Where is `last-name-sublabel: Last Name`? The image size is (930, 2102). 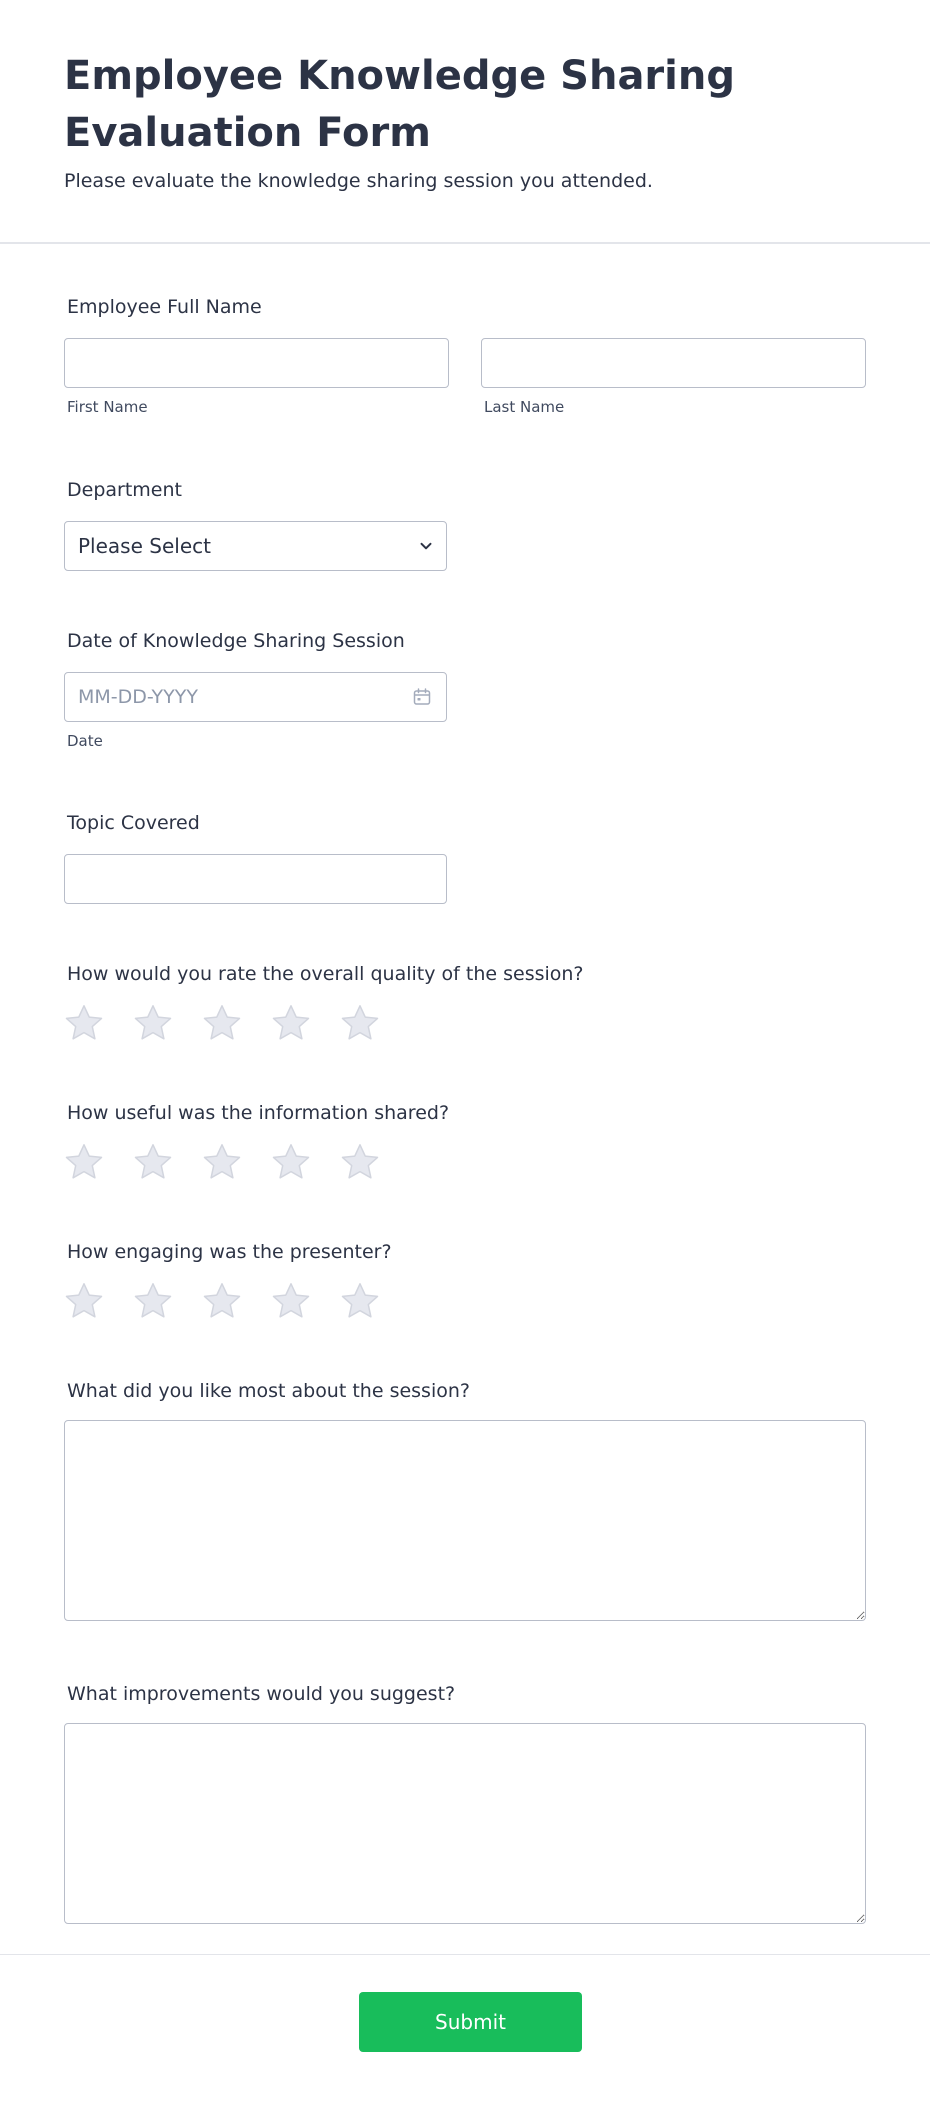 last-name-sublabel: Last Name is located at coordinates (524, 407).